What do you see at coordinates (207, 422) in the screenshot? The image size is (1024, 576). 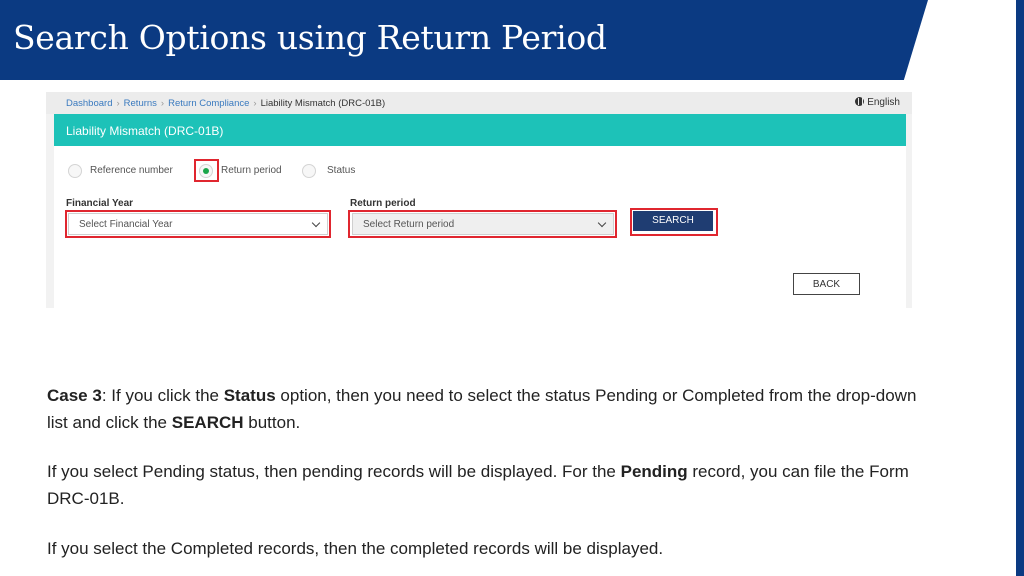 I see `search-term: SEARCH` at bounding box center [207, 422].